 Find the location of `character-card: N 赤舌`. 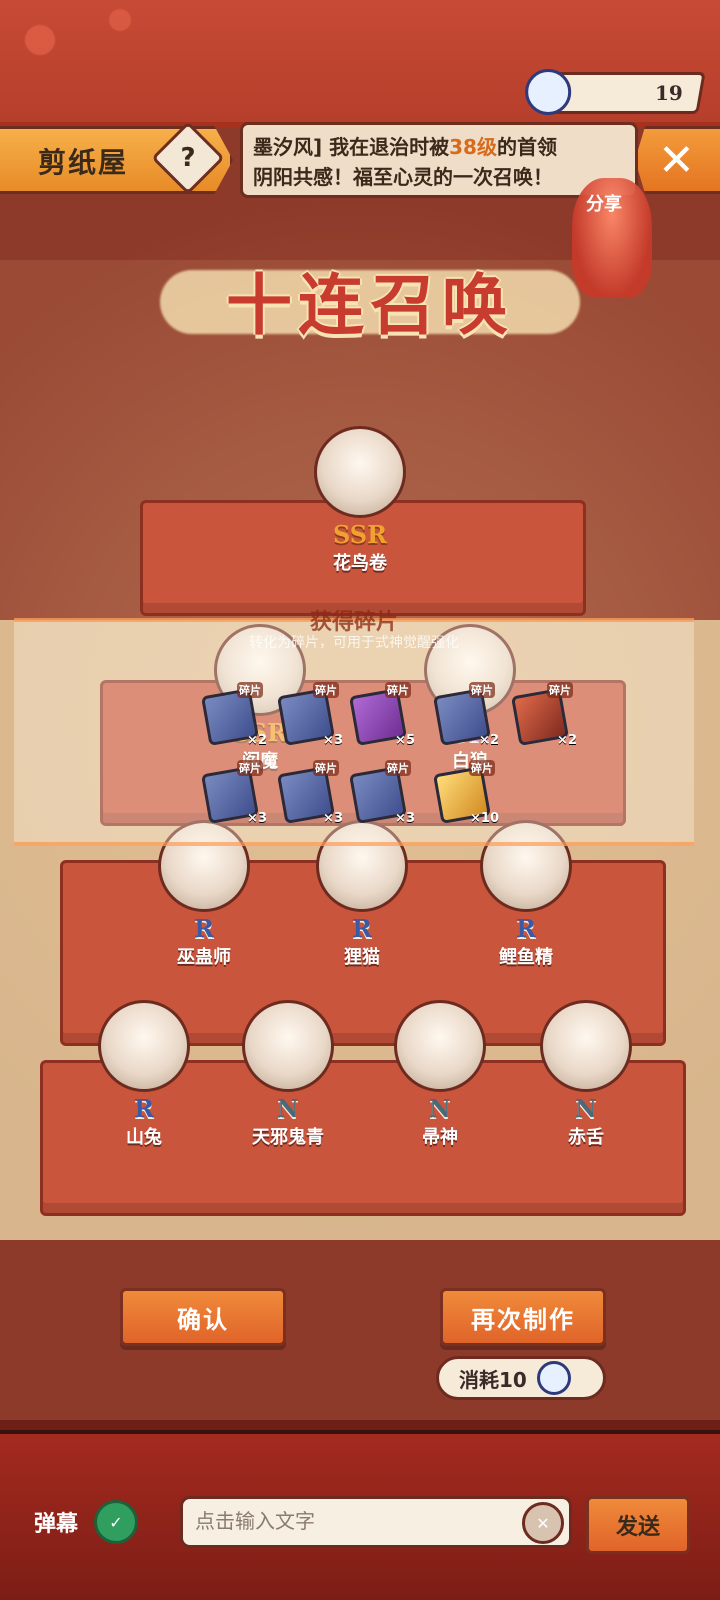

character-card: N 赤舌 is located at coordinates (586, 1074).